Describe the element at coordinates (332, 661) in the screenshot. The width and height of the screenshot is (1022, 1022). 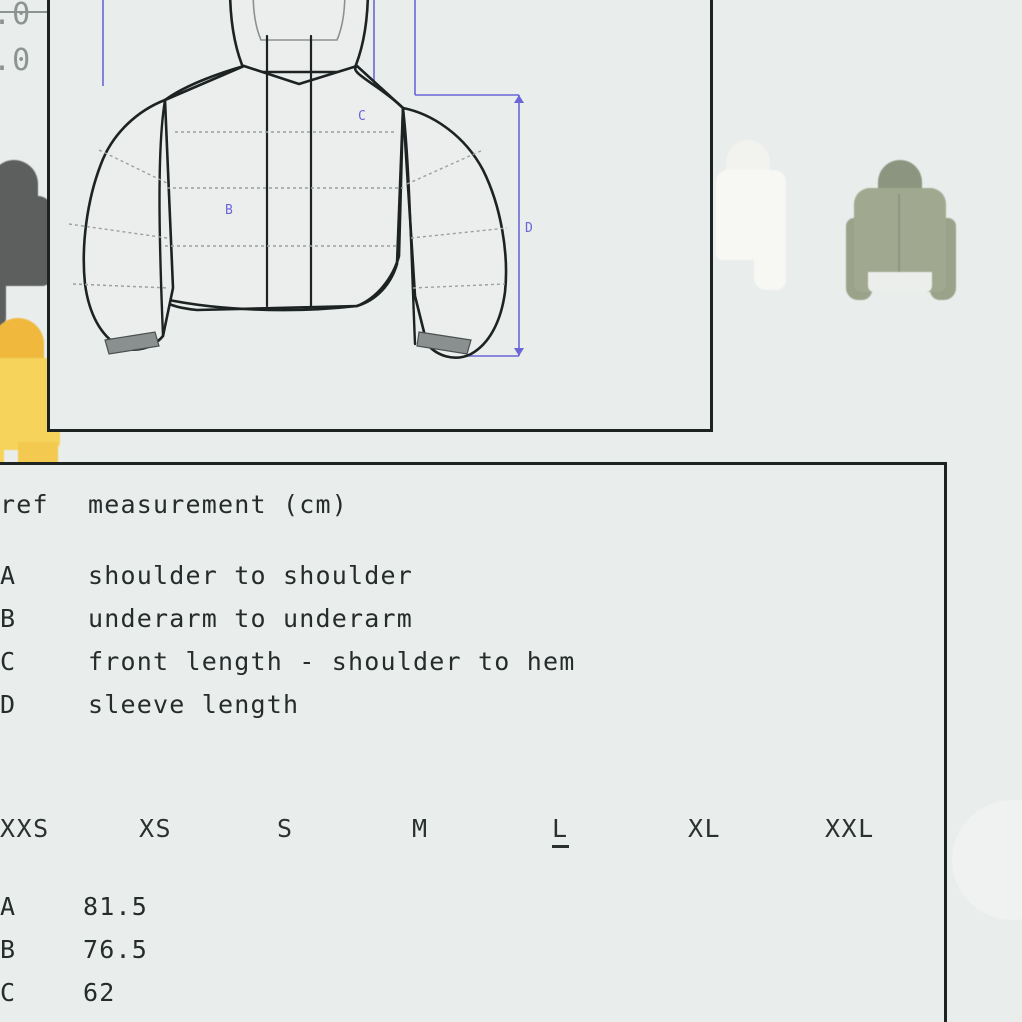
I see `legend-desc-c: front length - shoulder to hem` at that location.